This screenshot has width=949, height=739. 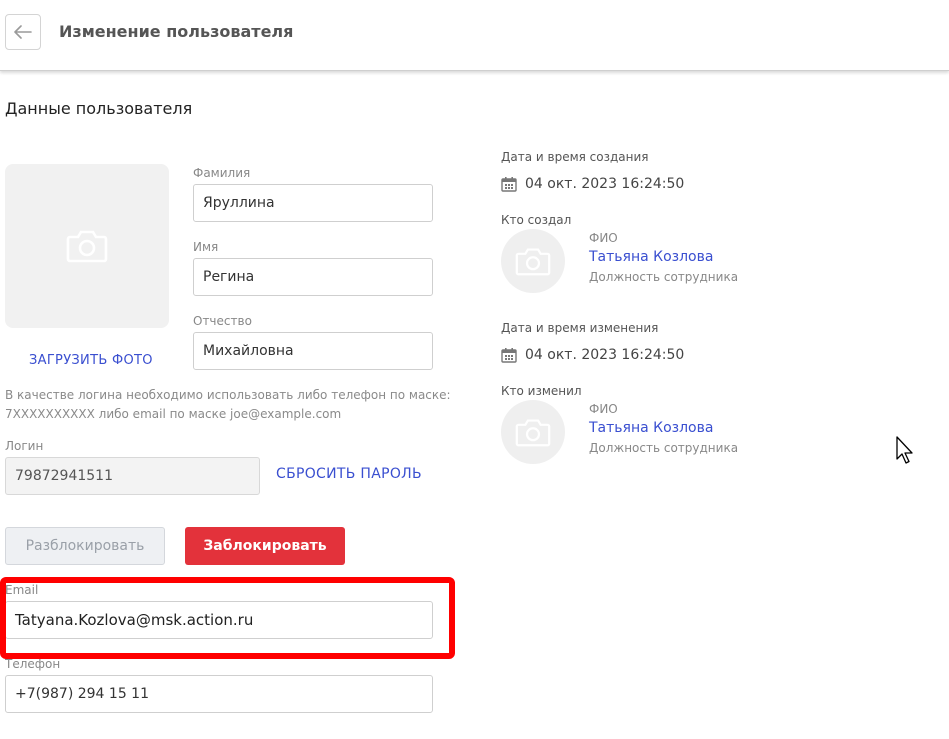 What do you see at coordinates (349, 474) in the screenshot?
I see `reset-password-link: СБРОСИТЬ ПАРОЛЬ` at bounding box center [349, 474].